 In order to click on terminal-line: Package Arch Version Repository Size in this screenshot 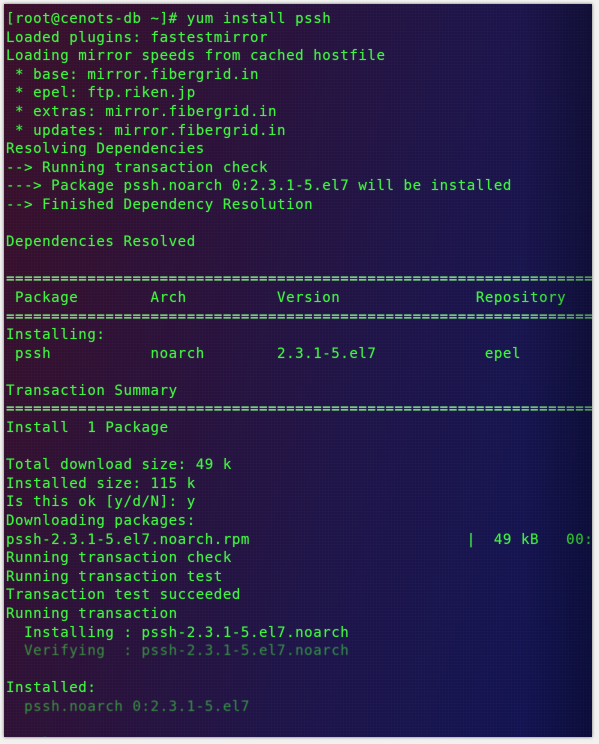, I will do `click(291, 297)`.